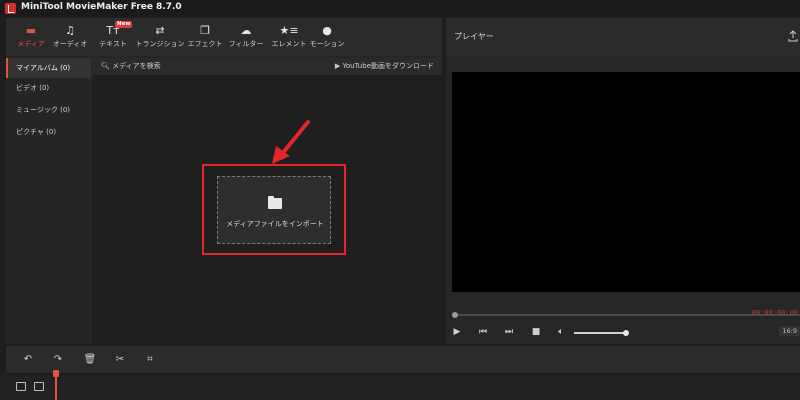 The image size is (800, 400). I want to click on playhead-handle, so click(56, 373).